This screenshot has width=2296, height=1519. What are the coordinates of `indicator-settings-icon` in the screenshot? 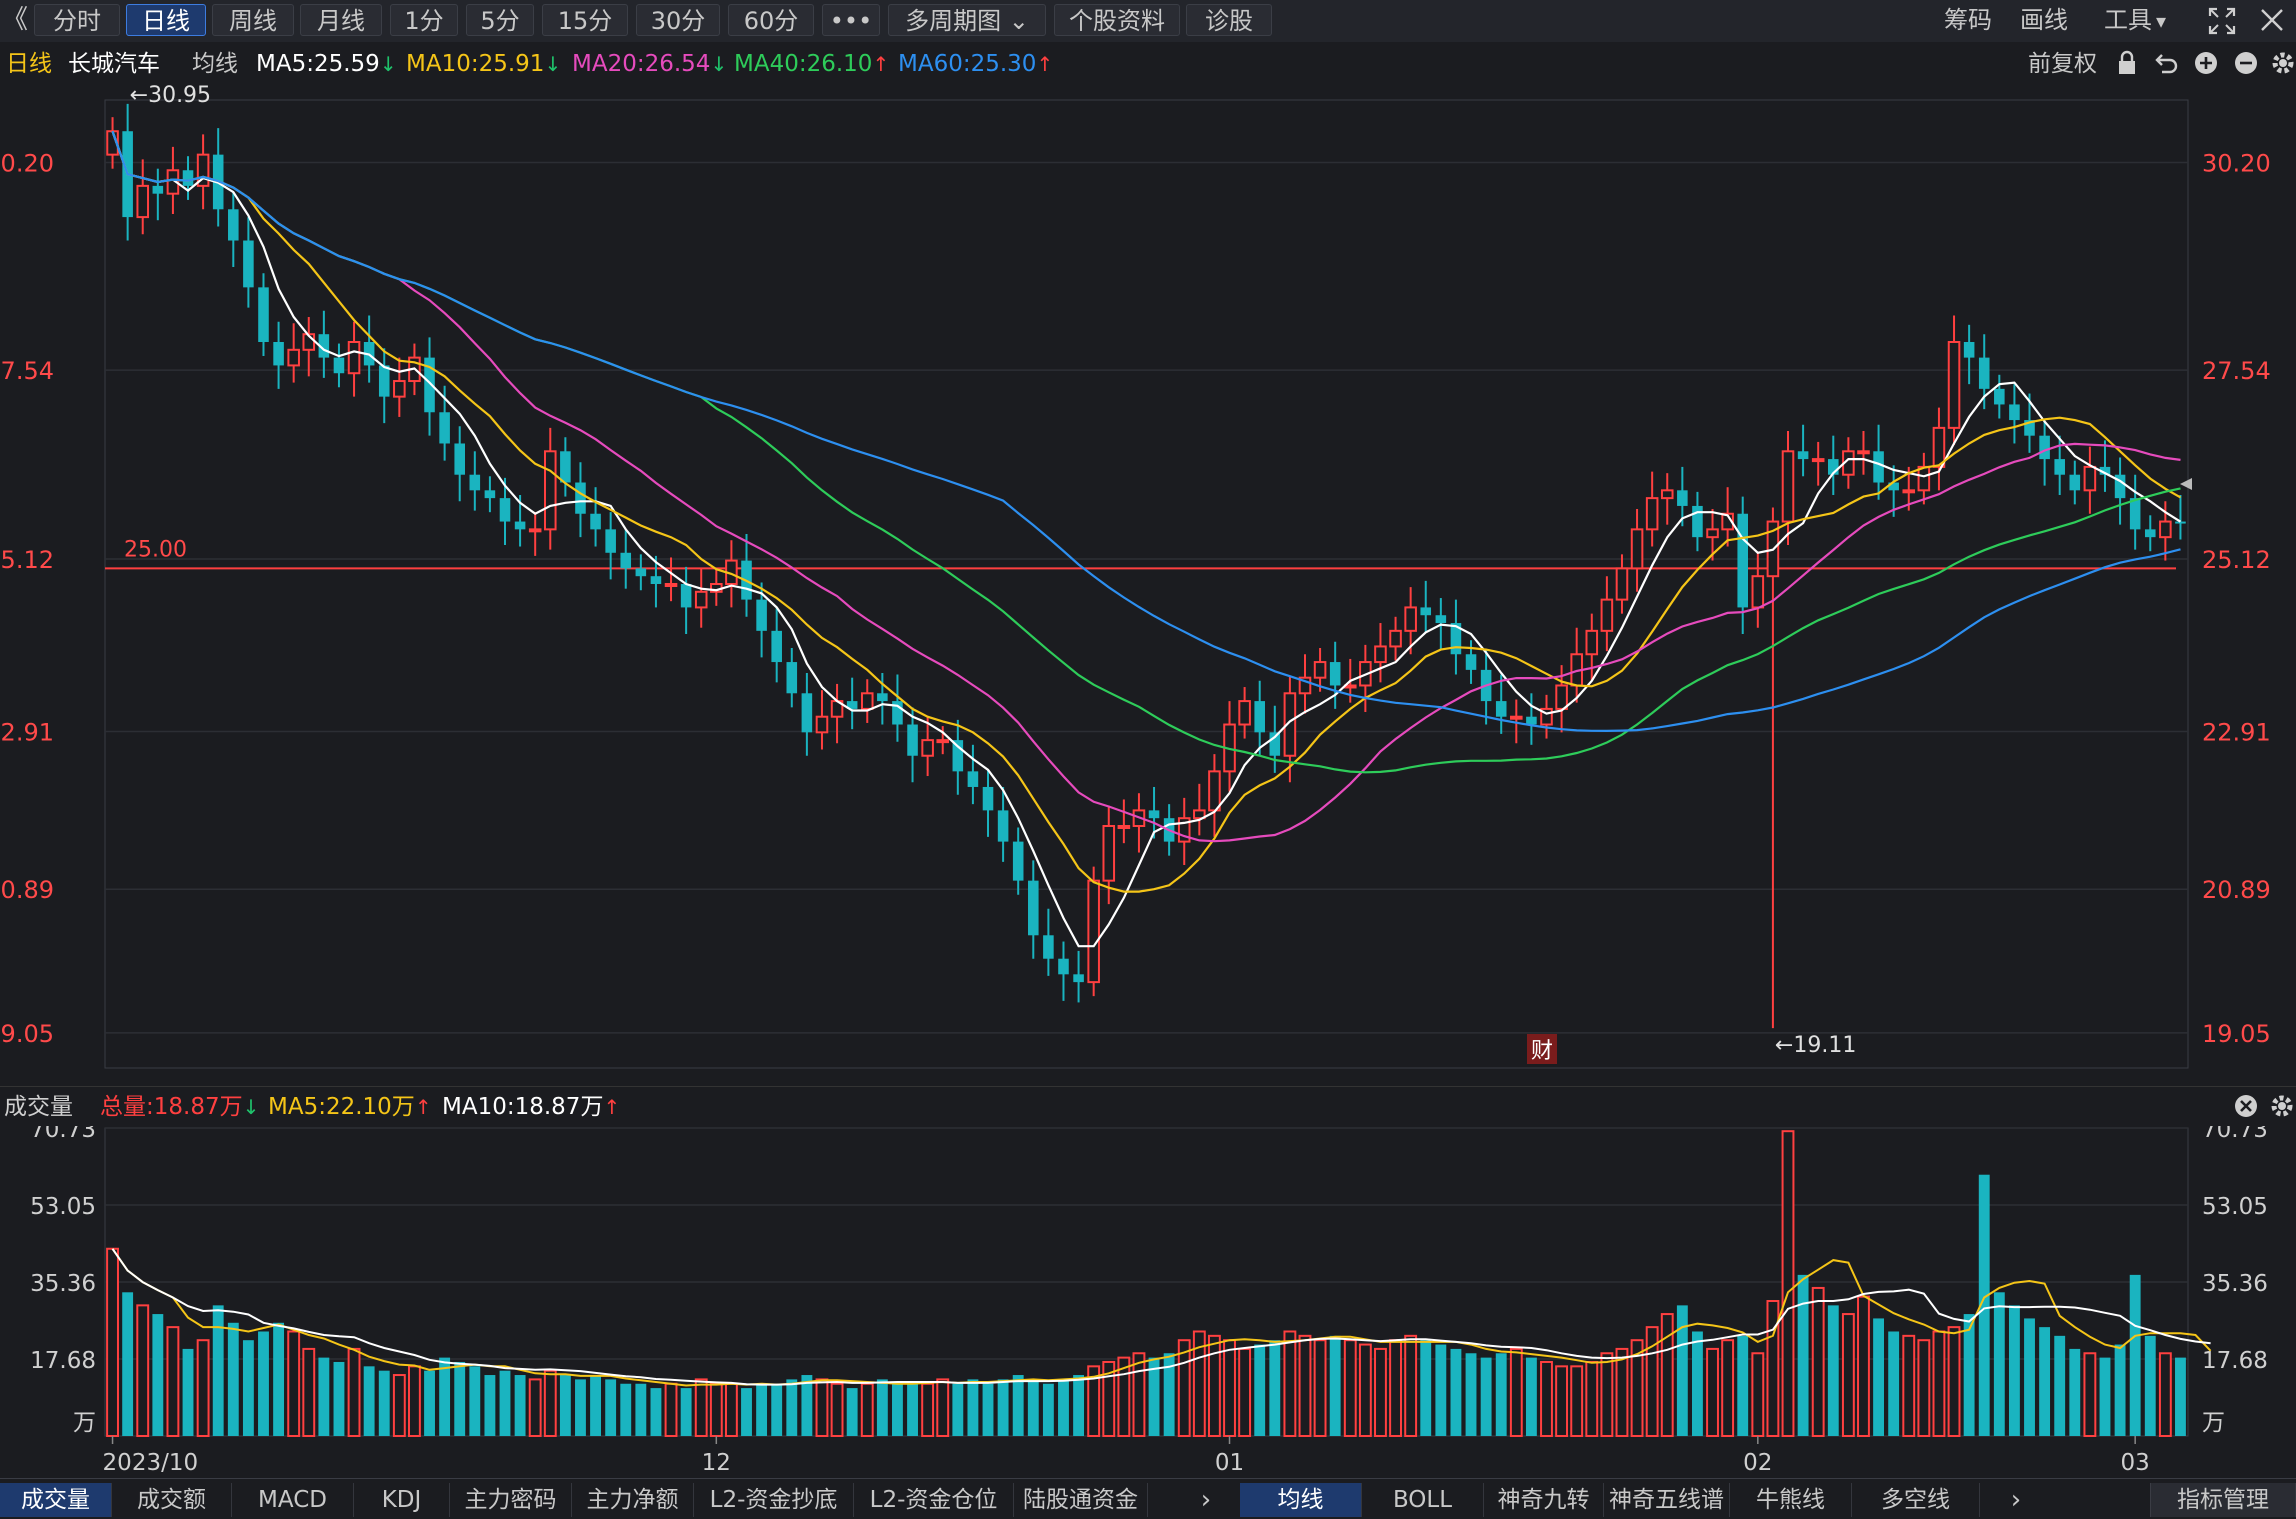 It's located at (2282, 1107).